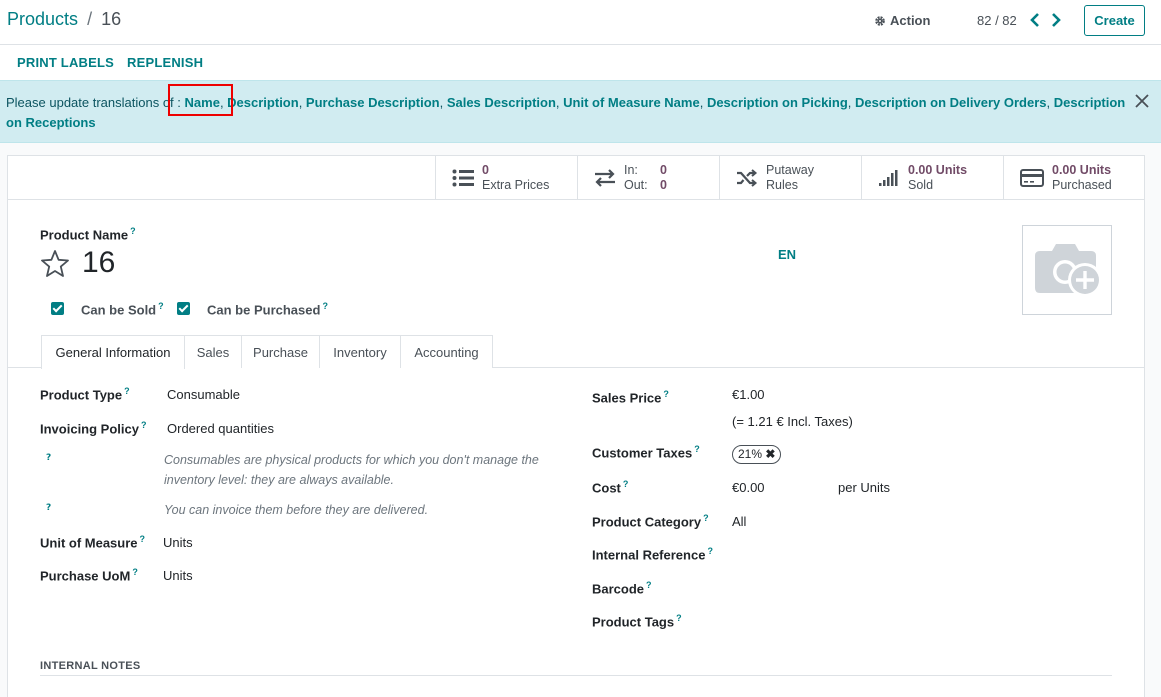 The height and width of the screenshot is (697, 1161). What do you see at coordinates (280, 351) in the screenshot?
I see `tab-purchase: Purchase` at bounding box center [280, 351].